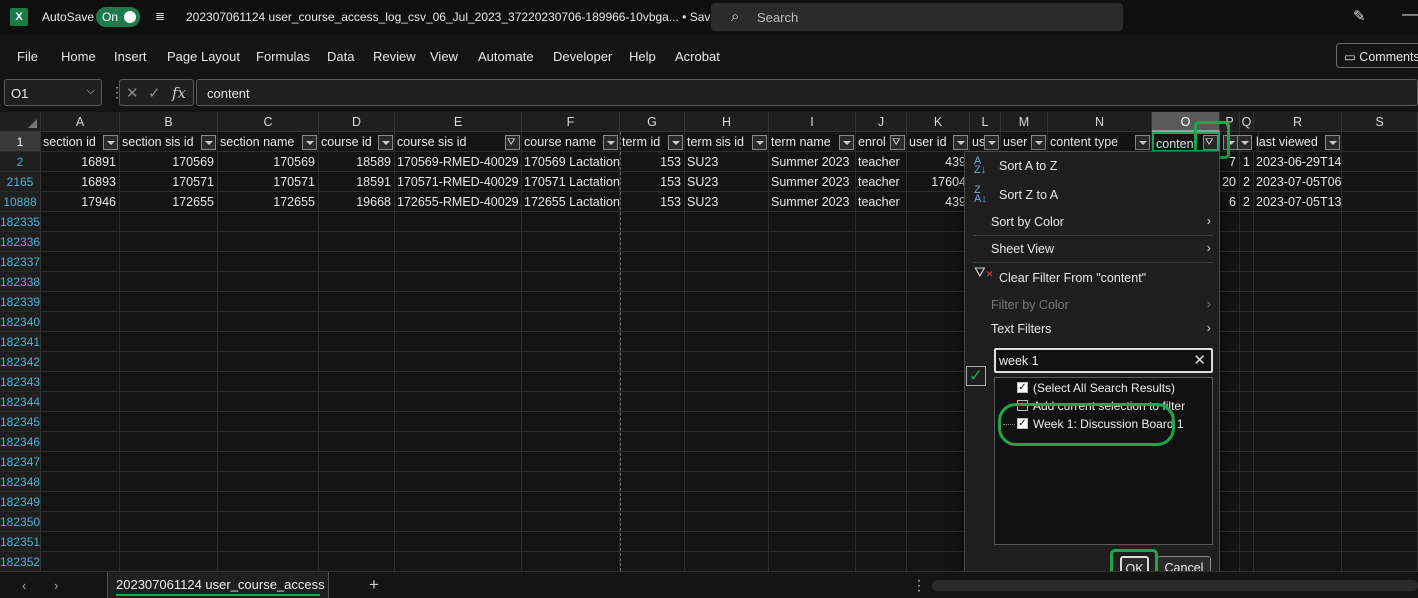 The width and height of the screenshot is (1418, 598). I want to click on filter-active-icon: ⛛, so click(897, 142).